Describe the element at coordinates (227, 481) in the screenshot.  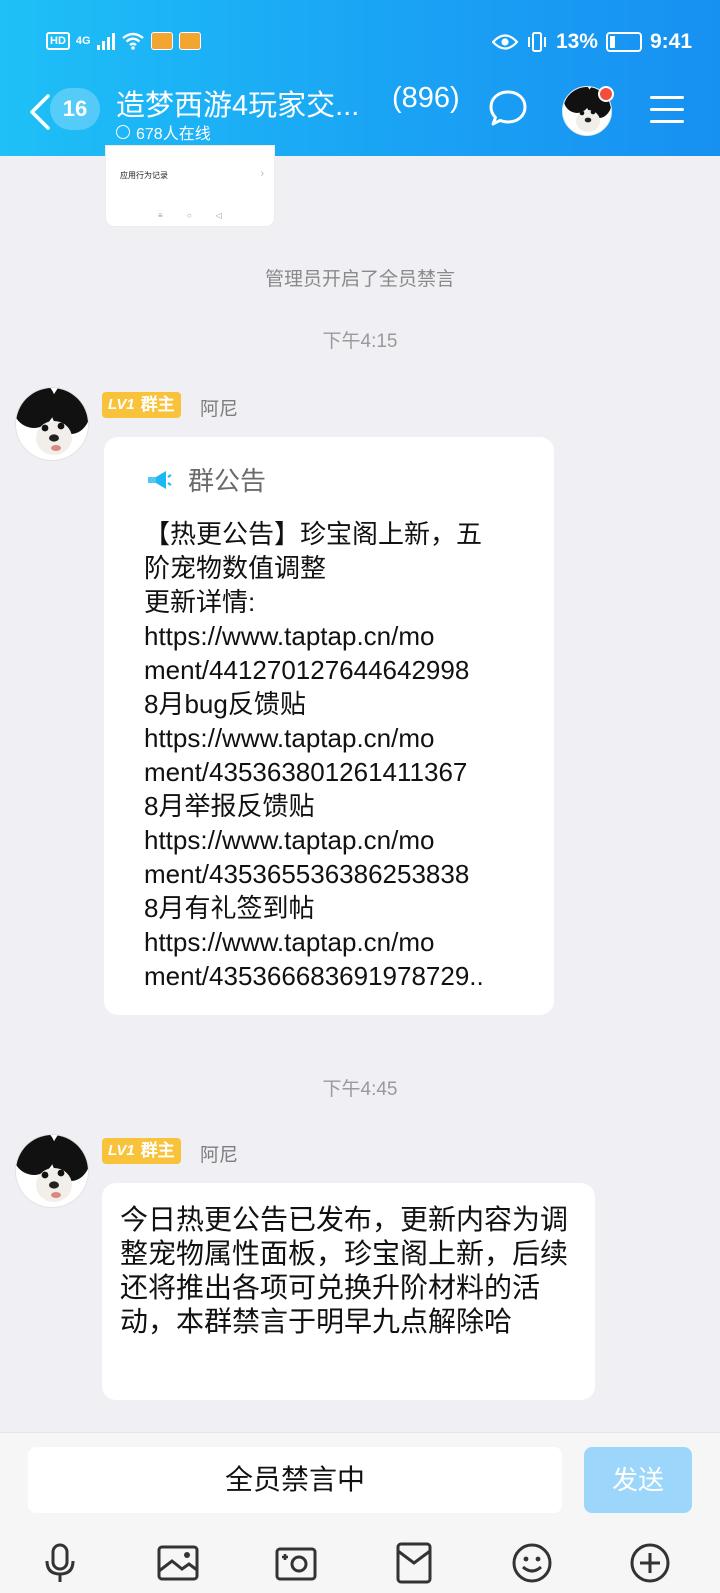
I see `announcement-title: 群公告` at that location.